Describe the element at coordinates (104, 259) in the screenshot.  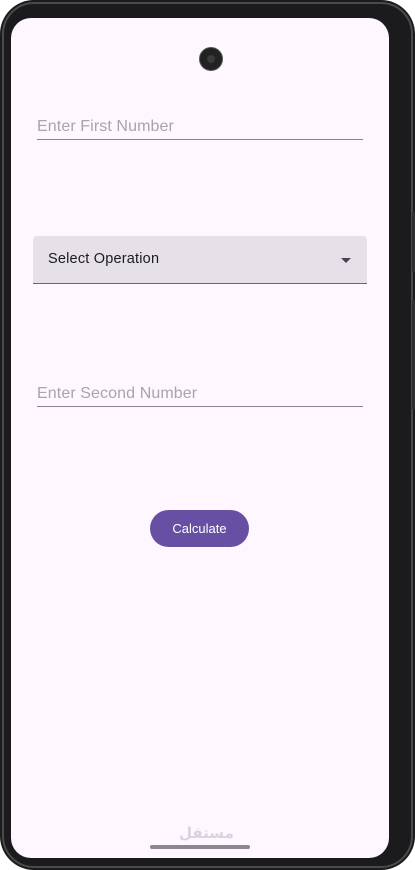
I see `operation-dropdown-label: Select Operation` at that location.